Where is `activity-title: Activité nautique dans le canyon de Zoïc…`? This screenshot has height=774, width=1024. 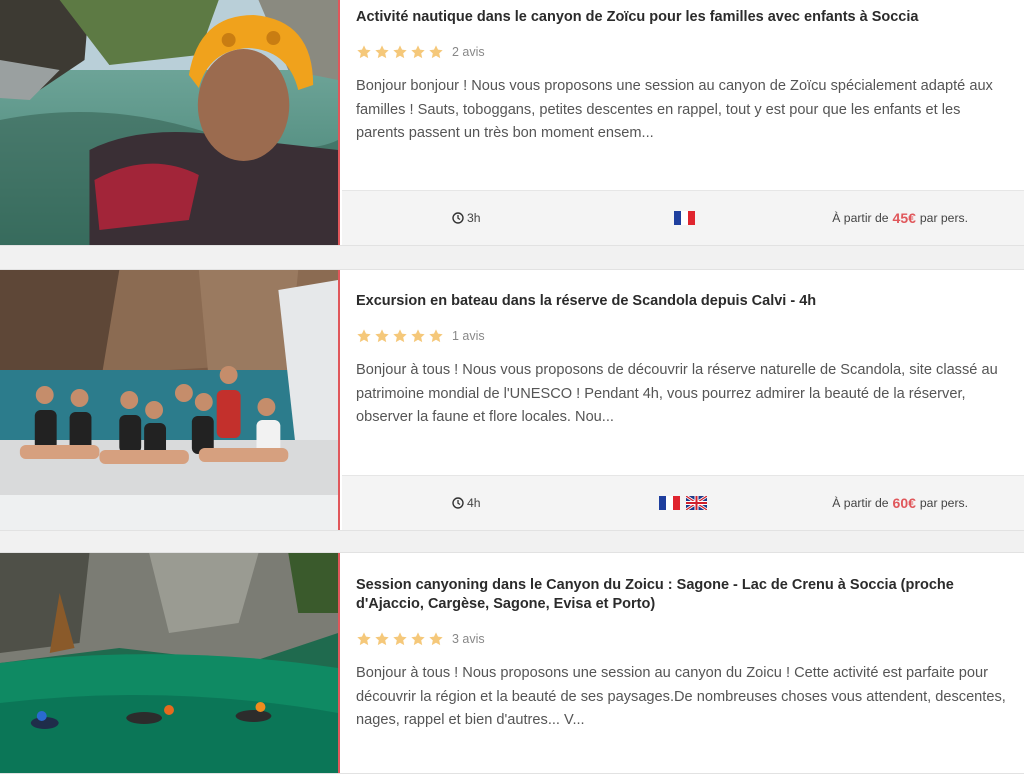 activity-title: Activité nautique dans le canyon de Zoïc… is located at coordinates (682, 17).